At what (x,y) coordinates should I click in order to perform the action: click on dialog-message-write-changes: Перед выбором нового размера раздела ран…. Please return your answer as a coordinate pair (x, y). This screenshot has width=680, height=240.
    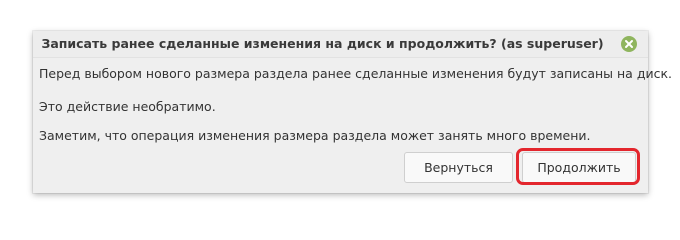
    Looking at the image, I should click on (355, 73).